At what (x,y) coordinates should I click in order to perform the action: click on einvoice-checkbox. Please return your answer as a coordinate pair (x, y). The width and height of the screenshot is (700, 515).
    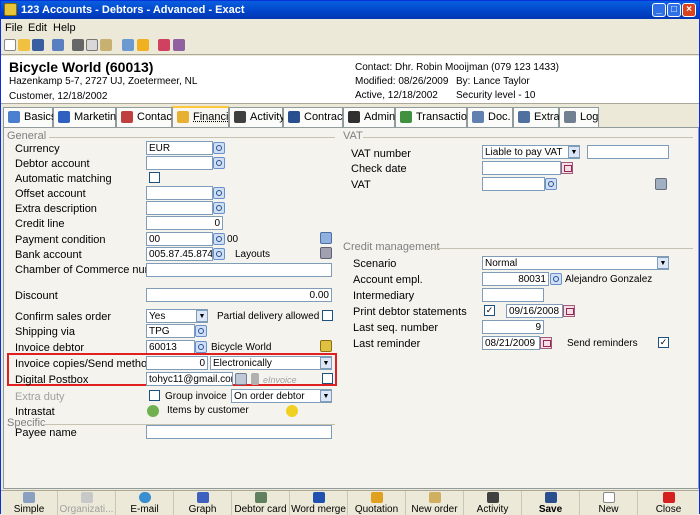
    Looking at the image, I should click on (327, 378).